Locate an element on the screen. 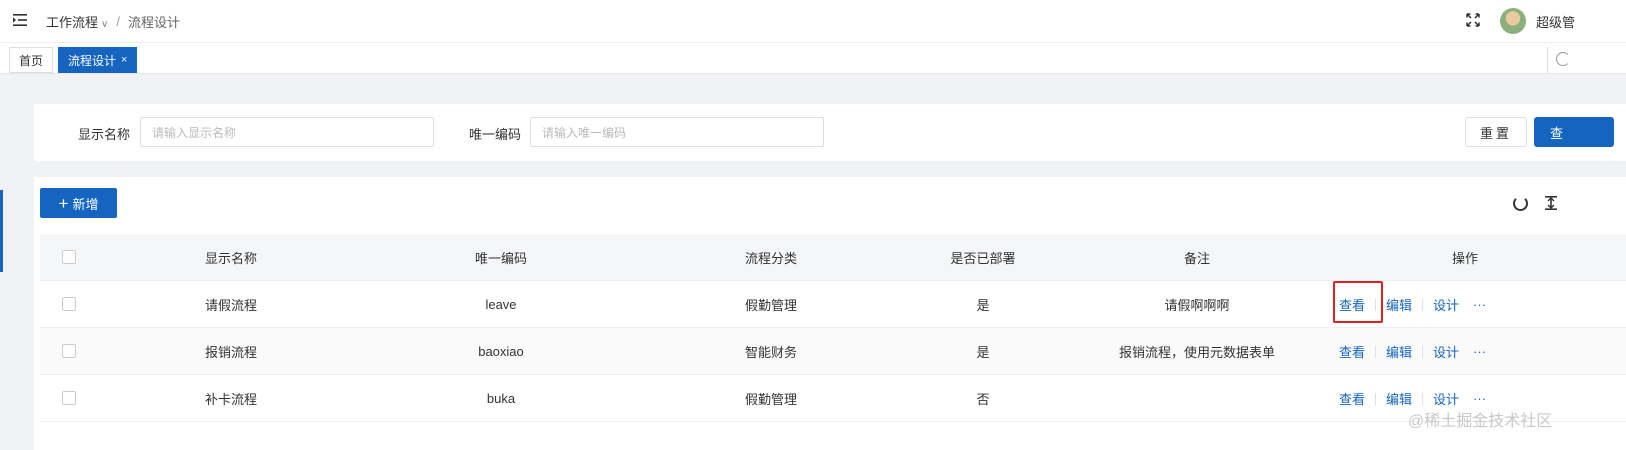 The height and width of the screenshot is (450, 1626). cell-category: 智能财务 is located at coordinates (770, 352).